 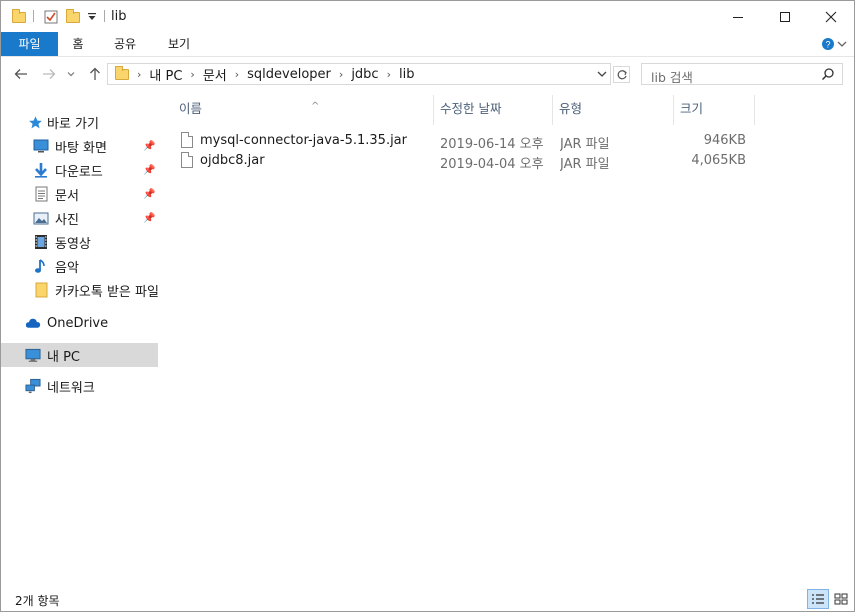 I want to click on new-folder-icon, so click(x=73, y=17).